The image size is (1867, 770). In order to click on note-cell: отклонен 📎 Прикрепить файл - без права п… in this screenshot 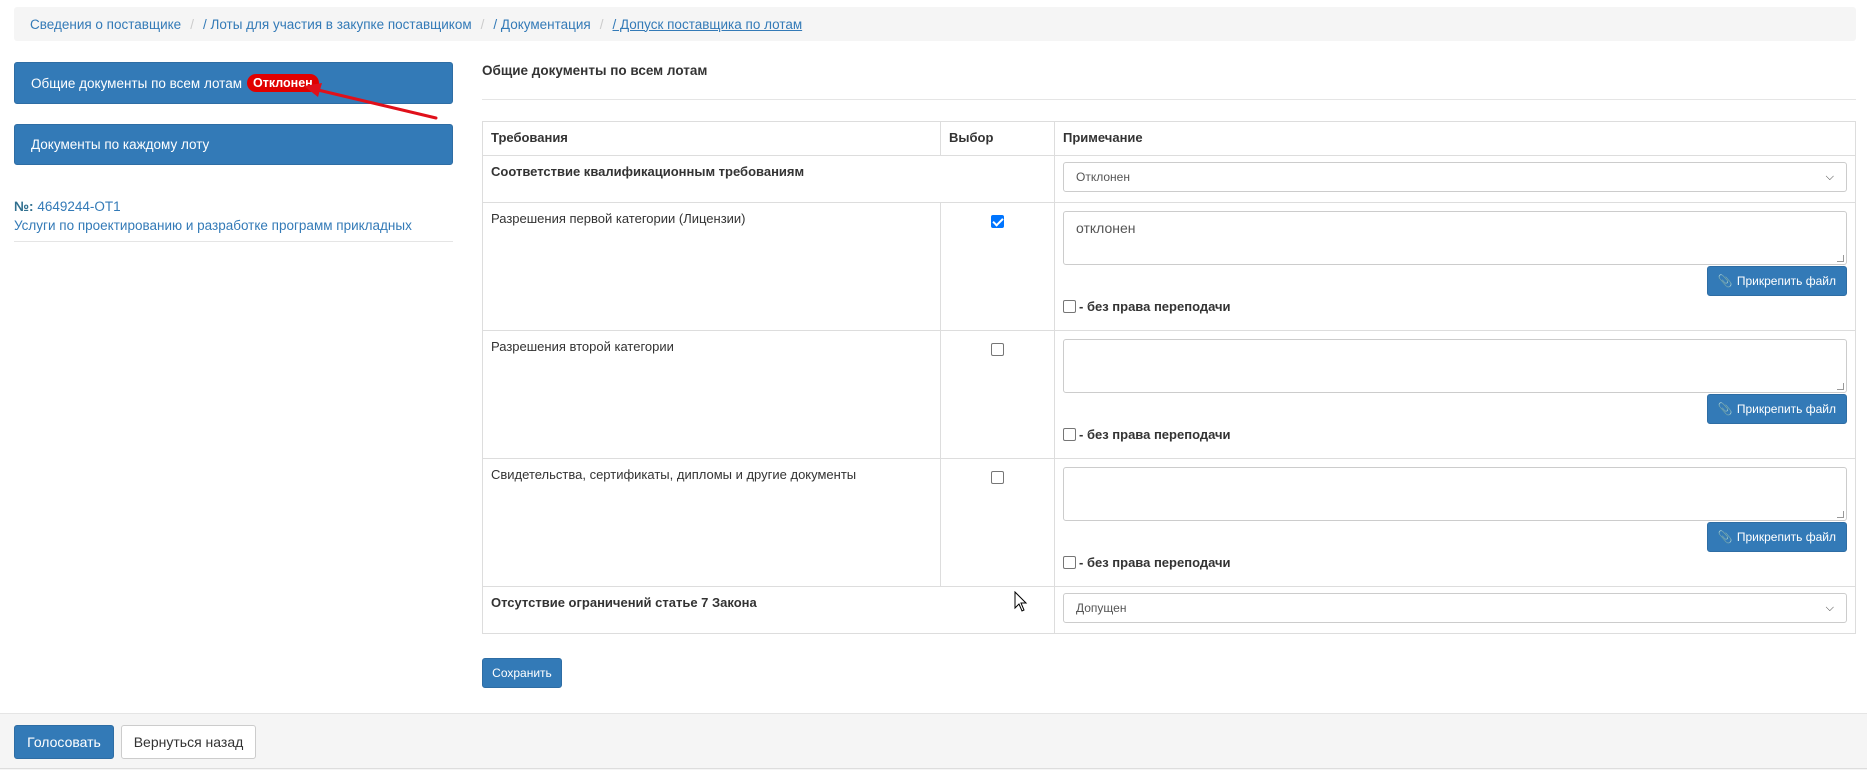, I will do `click(1455, 266)`.